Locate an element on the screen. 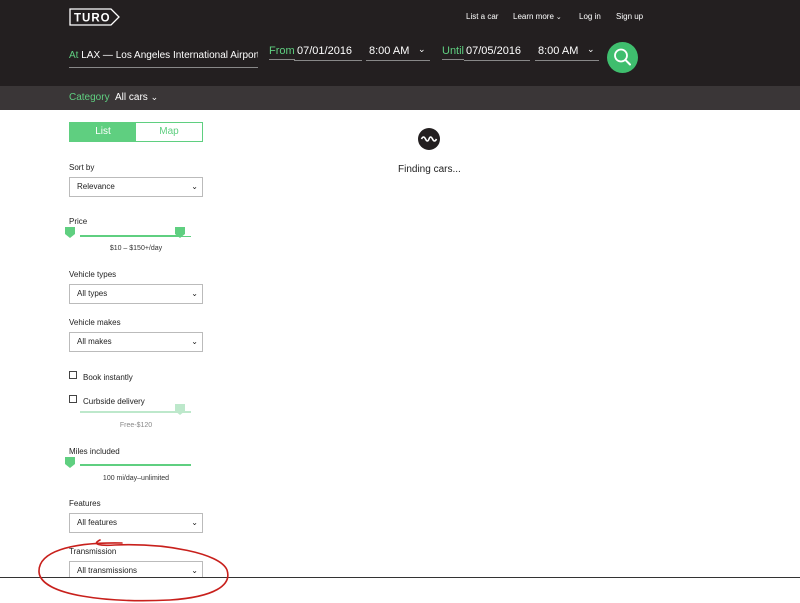 The image size is (800, 603). logo-text: TURO is located at coordinates (92, 19).